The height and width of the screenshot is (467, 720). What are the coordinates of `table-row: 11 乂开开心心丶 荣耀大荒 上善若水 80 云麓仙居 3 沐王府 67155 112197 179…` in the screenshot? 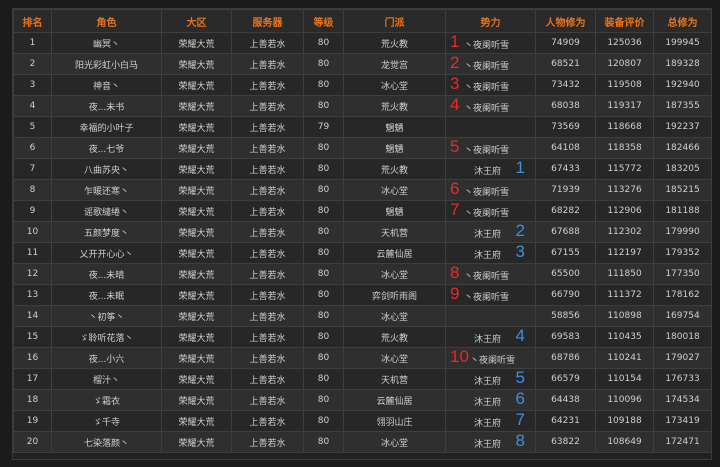 It's located at (362, 253).